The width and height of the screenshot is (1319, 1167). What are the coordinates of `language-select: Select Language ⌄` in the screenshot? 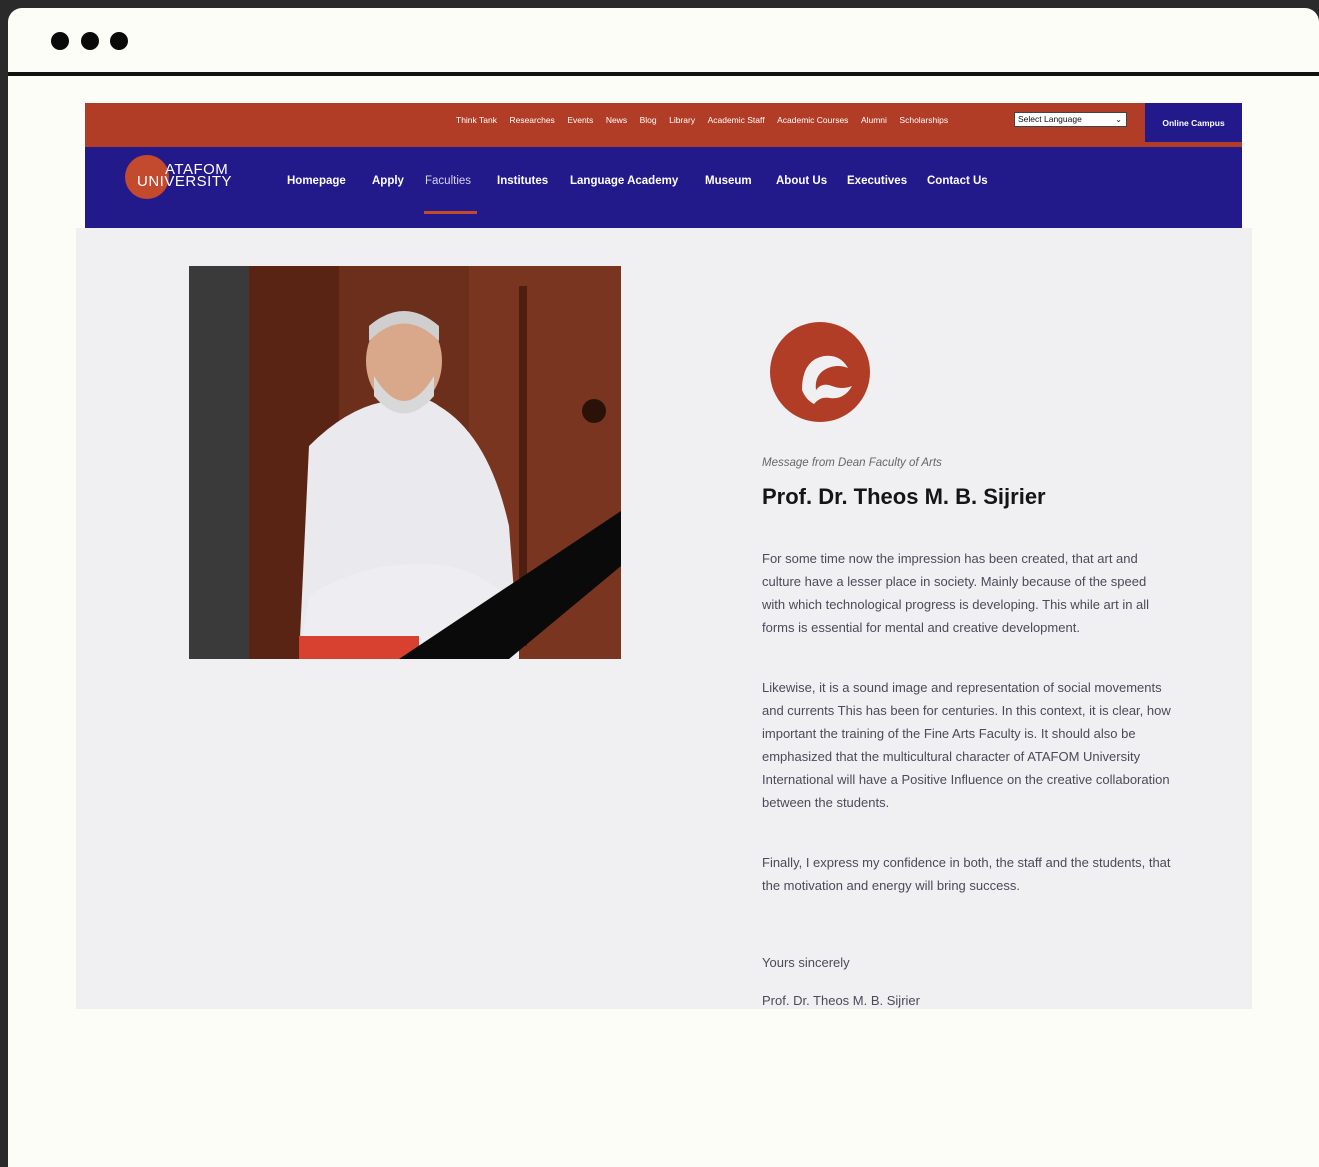 It's located at (1070, 119).